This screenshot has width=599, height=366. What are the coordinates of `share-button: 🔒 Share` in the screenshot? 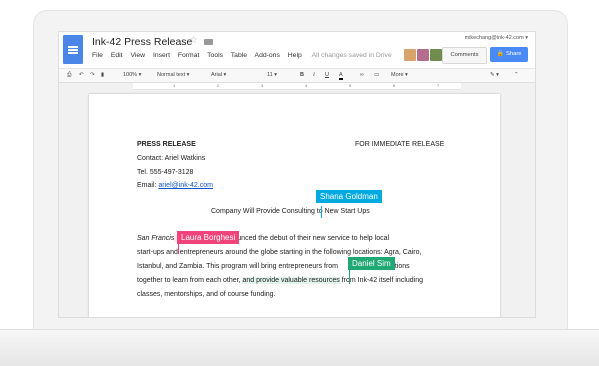 It's located at (509, 54).